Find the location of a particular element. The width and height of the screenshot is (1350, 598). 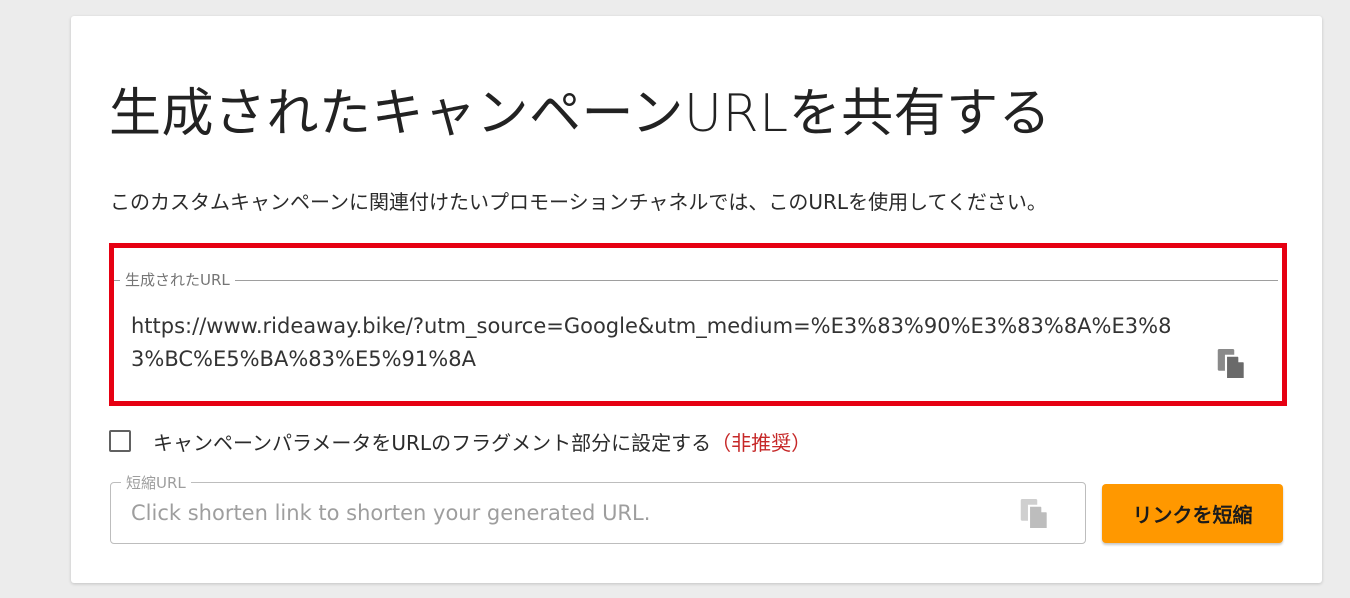

generated-url-label: 生成されたURL is located at coordinates (177, 280).